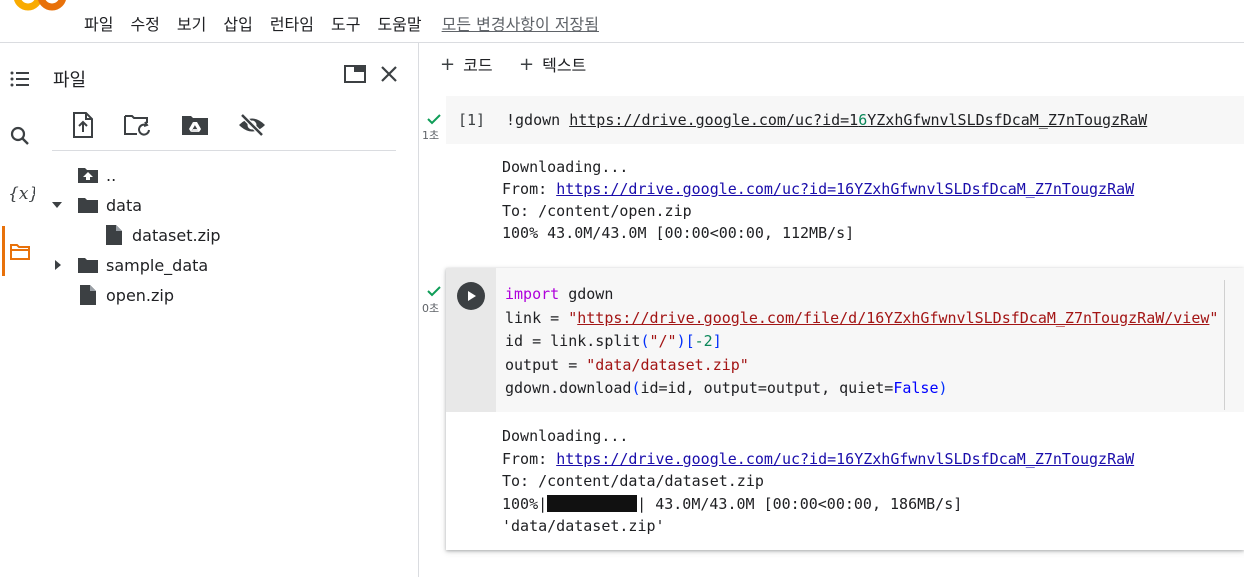  Describe the element at coordinates (355, 74) in the screenshot. I see `open-in-tab-icon` at that location.